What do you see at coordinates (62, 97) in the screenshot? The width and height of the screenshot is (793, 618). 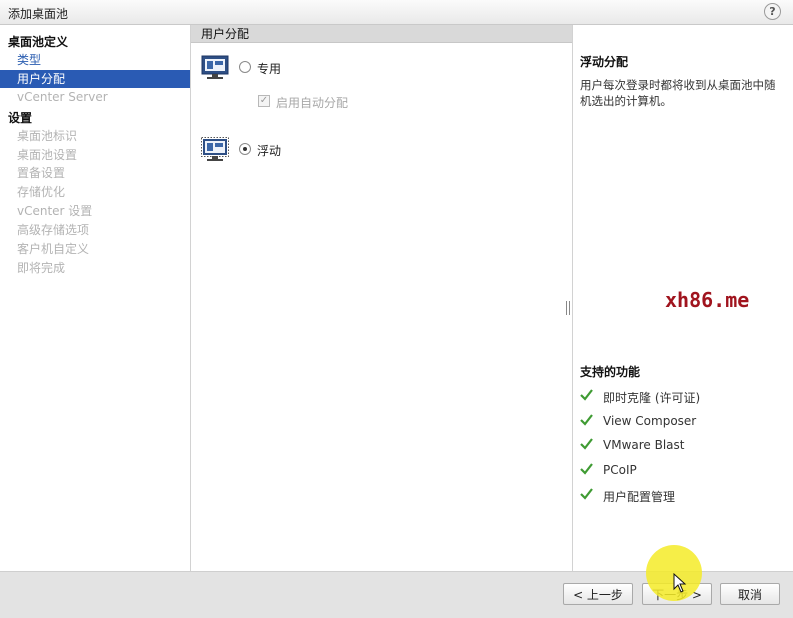 I see `nav-item-vcenter-server: vCenter Server` at bounding box center [62, 97].